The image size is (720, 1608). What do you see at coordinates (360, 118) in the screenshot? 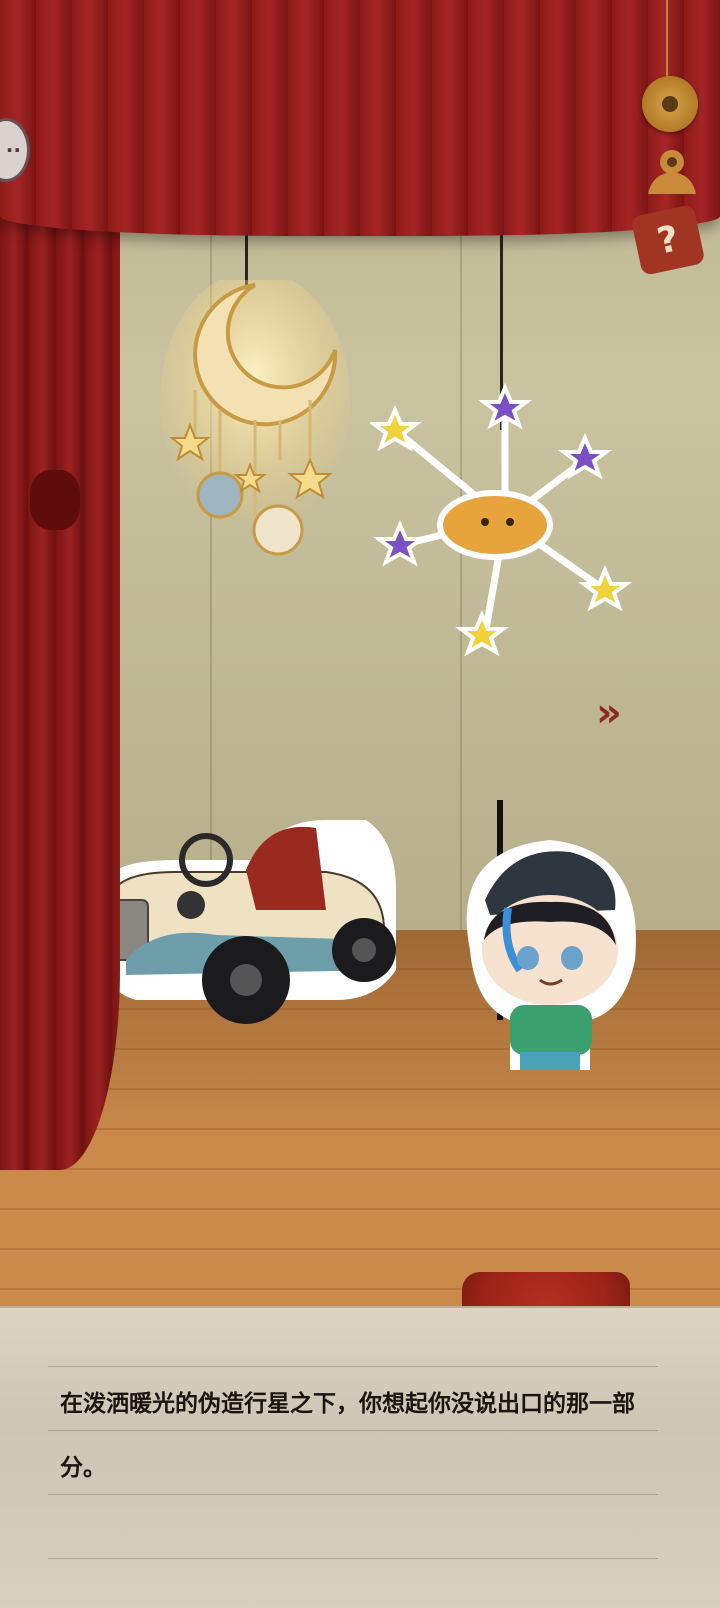
I see `top-curtain` at bounding box center [360, 118].